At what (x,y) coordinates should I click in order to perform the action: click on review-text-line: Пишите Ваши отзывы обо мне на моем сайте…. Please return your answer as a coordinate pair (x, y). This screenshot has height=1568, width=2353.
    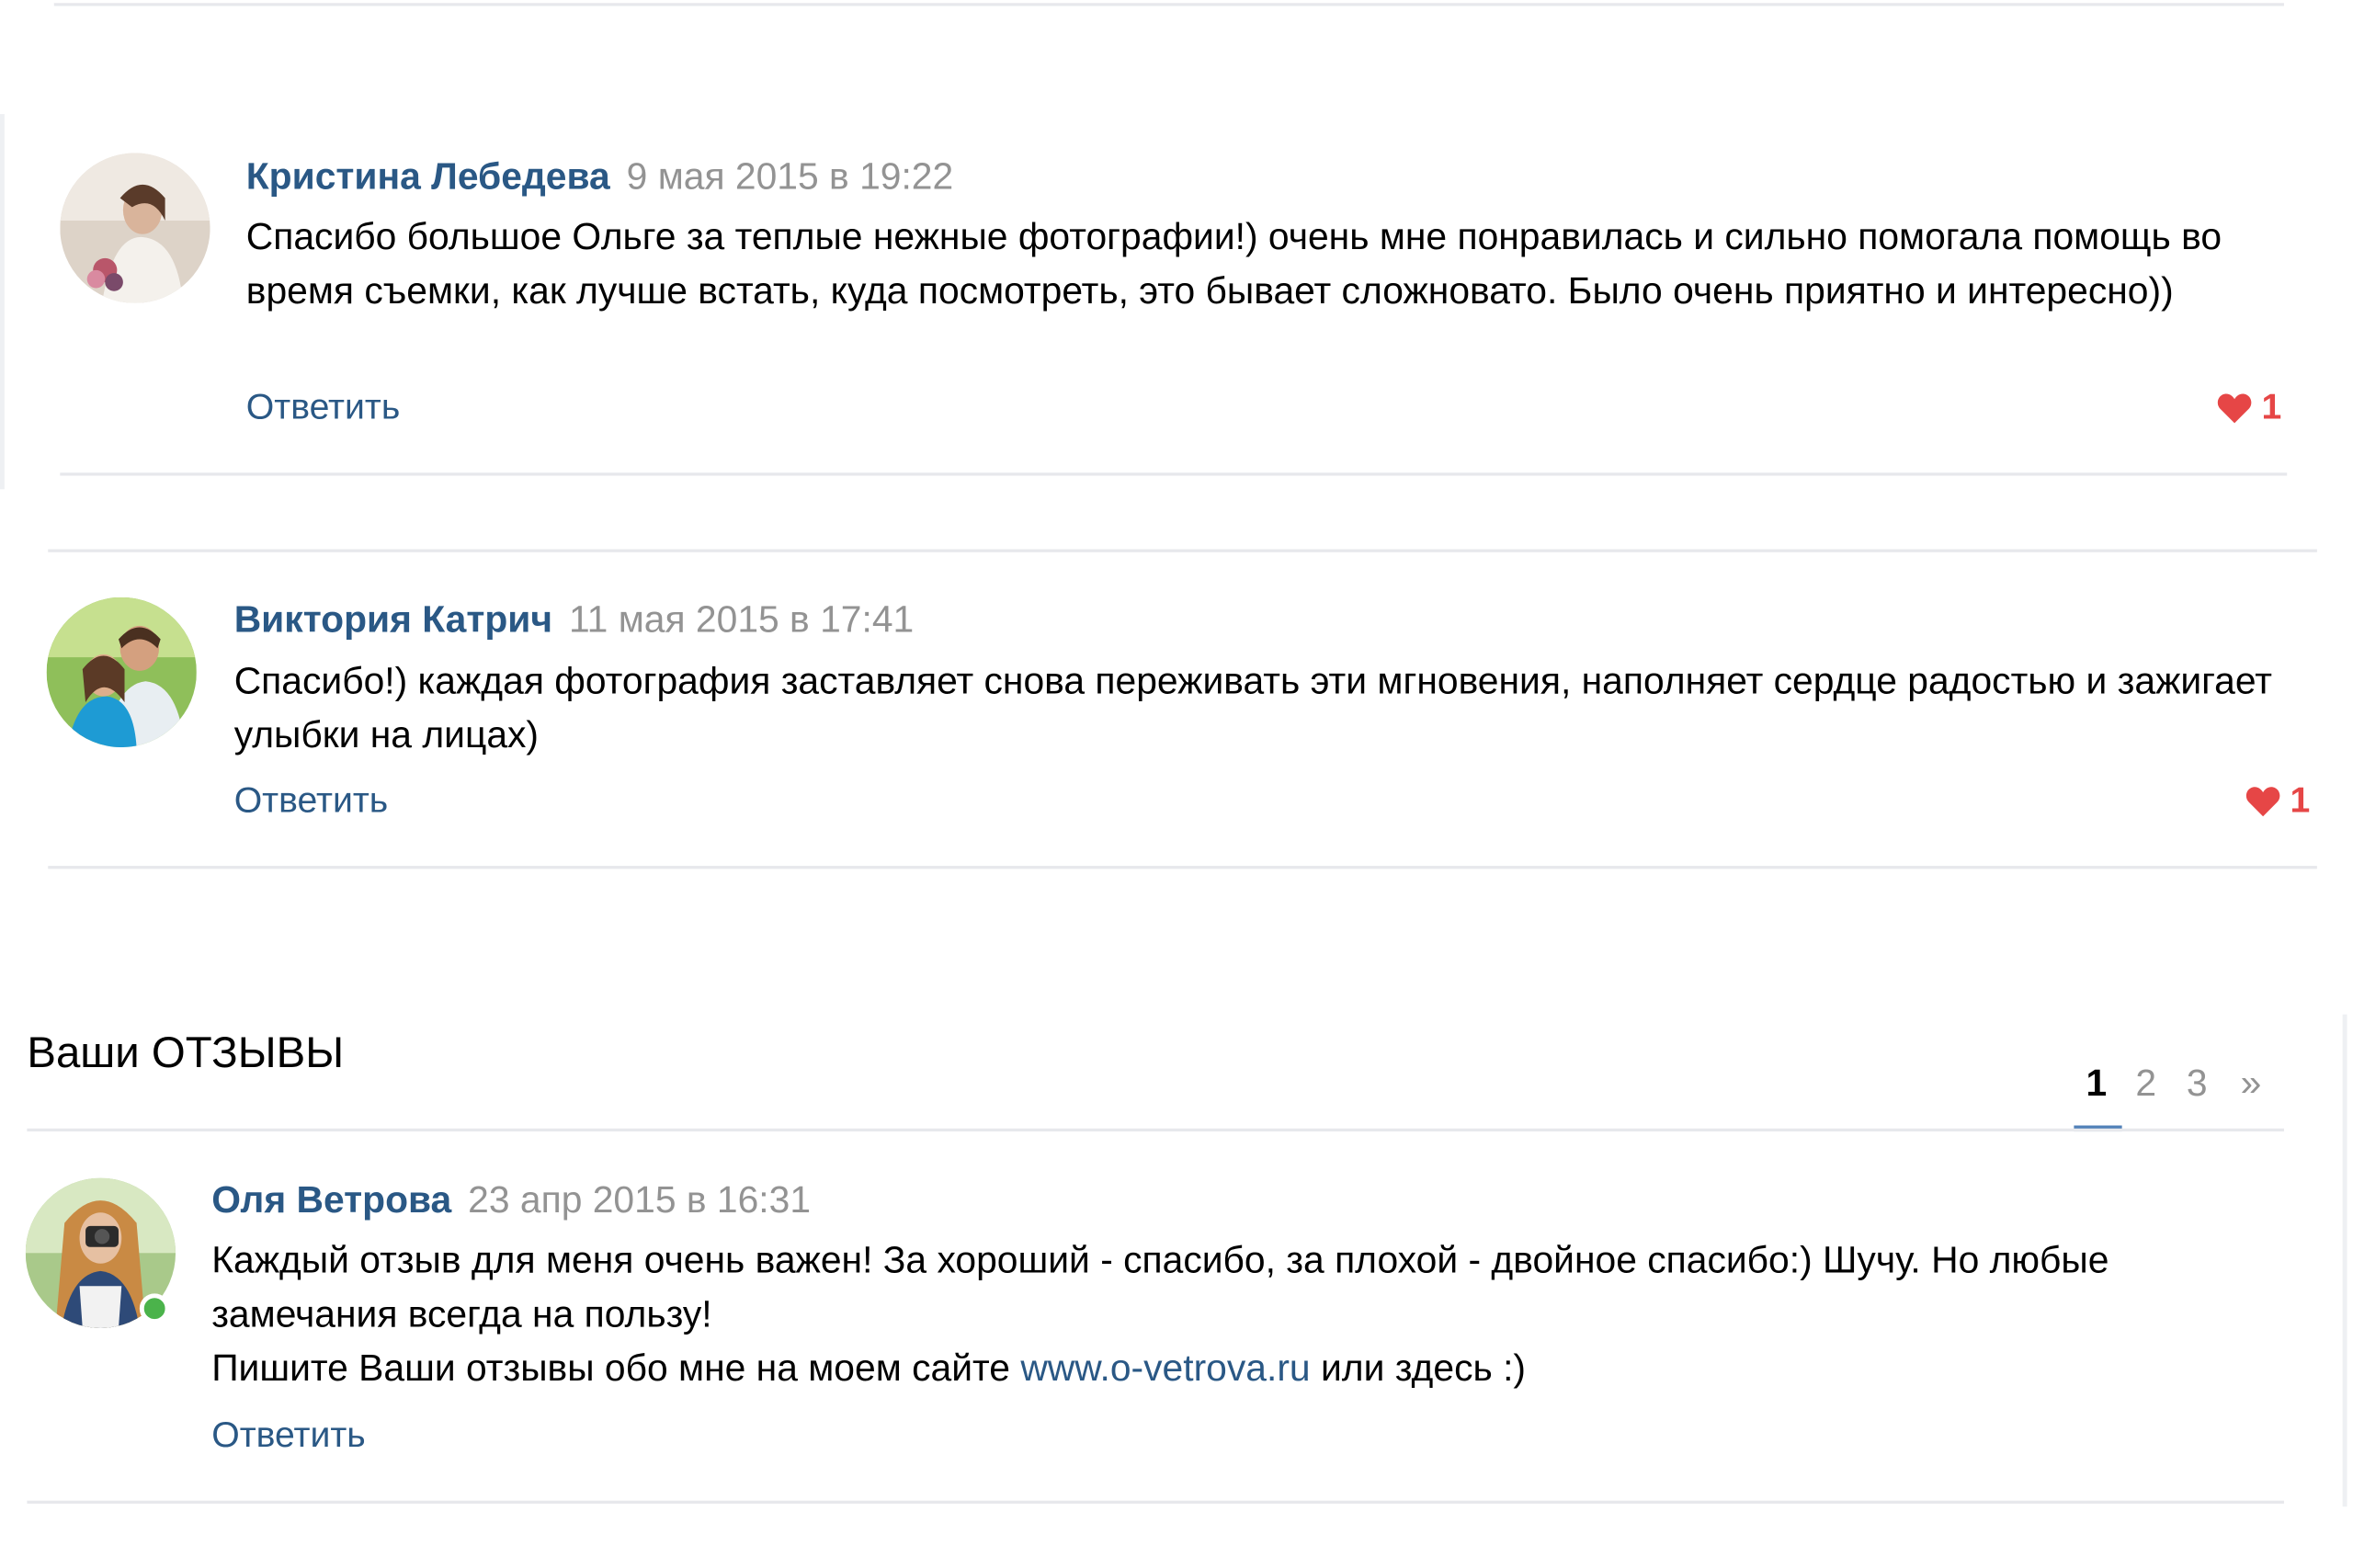
    Looking at the image, I should click on (1250, 1369).